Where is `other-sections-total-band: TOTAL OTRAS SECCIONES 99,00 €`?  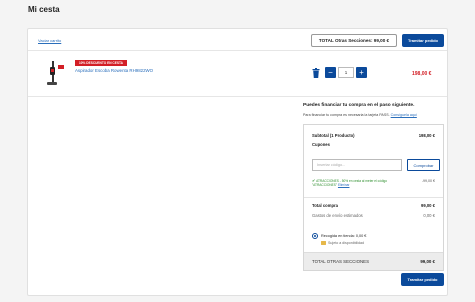 other-sections-total-band: TOTAL OTRAS SECCIONES 99,00 € is located at coordinates (373, 261).